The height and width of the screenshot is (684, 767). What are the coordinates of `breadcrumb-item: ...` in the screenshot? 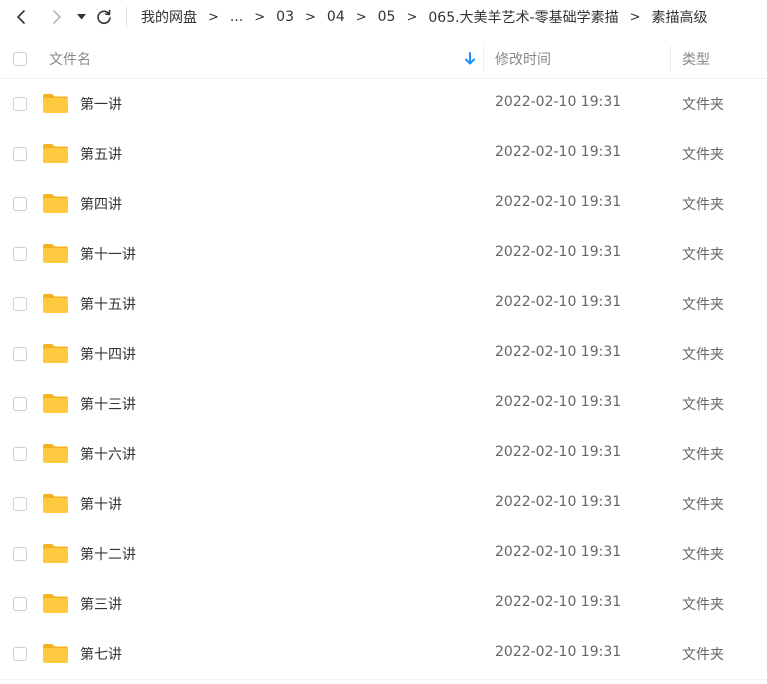 It's located at (236, 17).